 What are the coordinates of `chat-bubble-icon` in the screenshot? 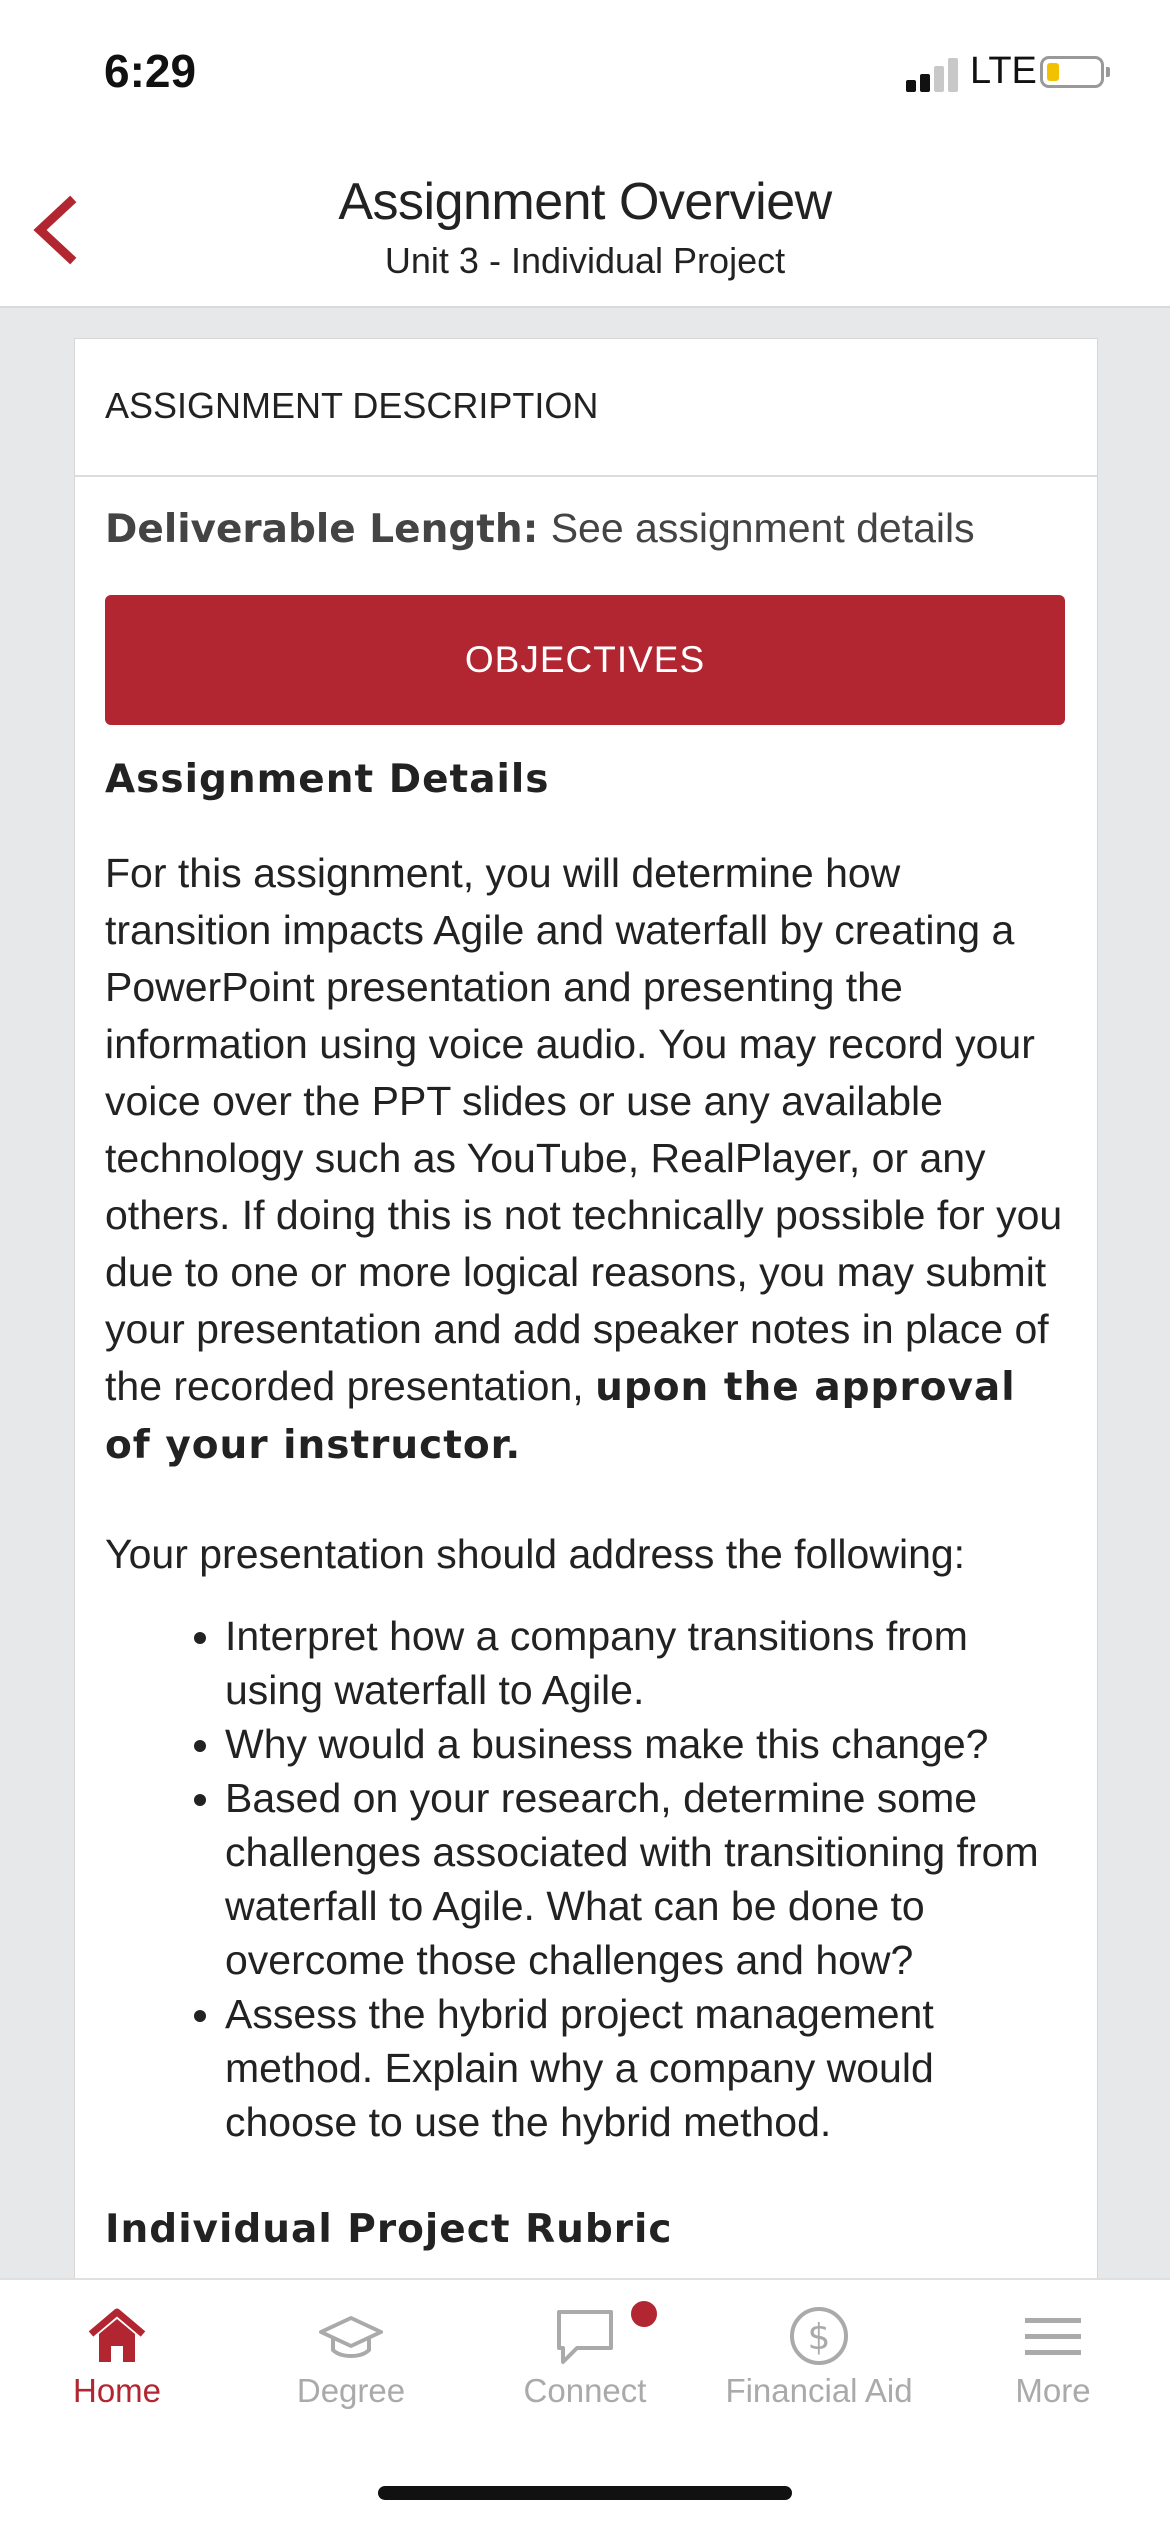 It's located at (585, 2337).